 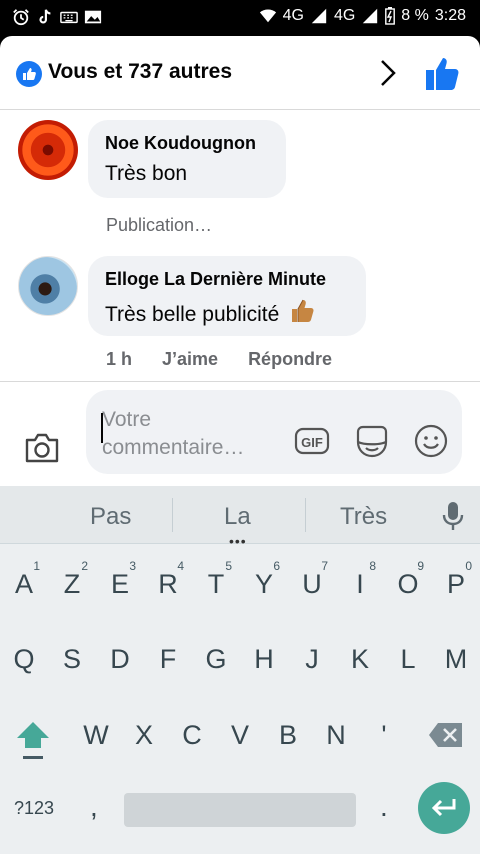 I want to click on key-z: Z2, so click(x=72, y=584).